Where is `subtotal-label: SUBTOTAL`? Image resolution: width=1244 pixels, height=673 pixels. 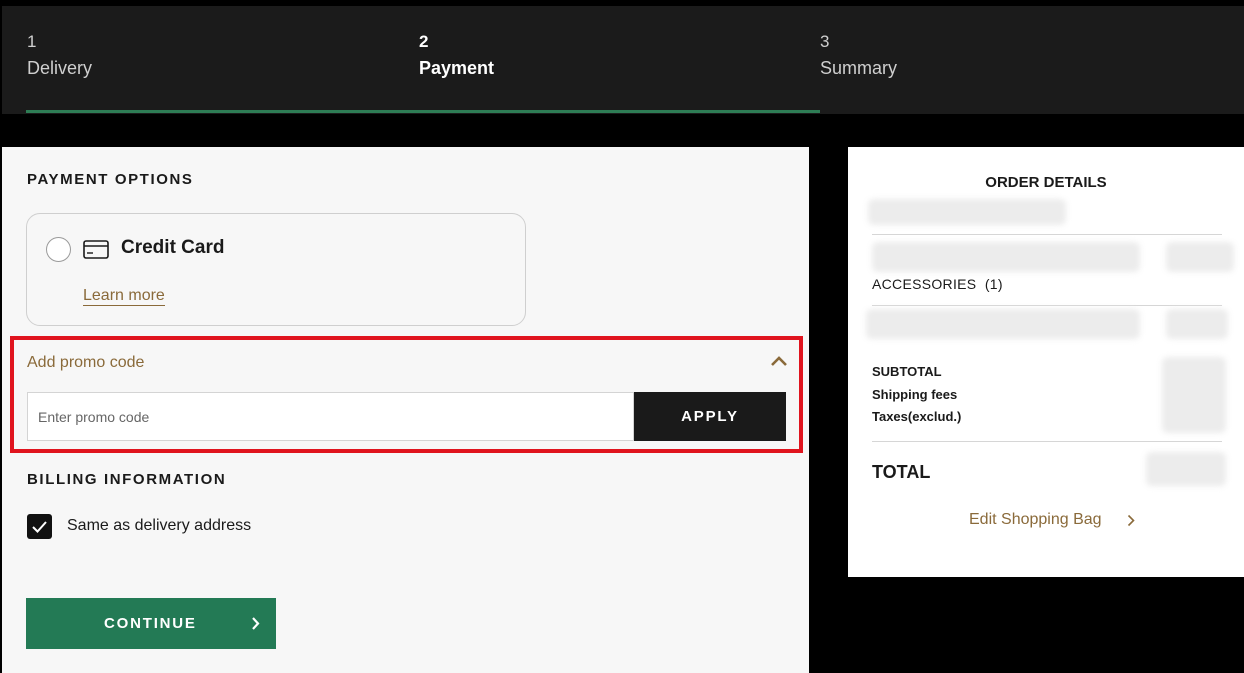
subtotal-label: SUBTOTAL is located at coordinates (907, 371).